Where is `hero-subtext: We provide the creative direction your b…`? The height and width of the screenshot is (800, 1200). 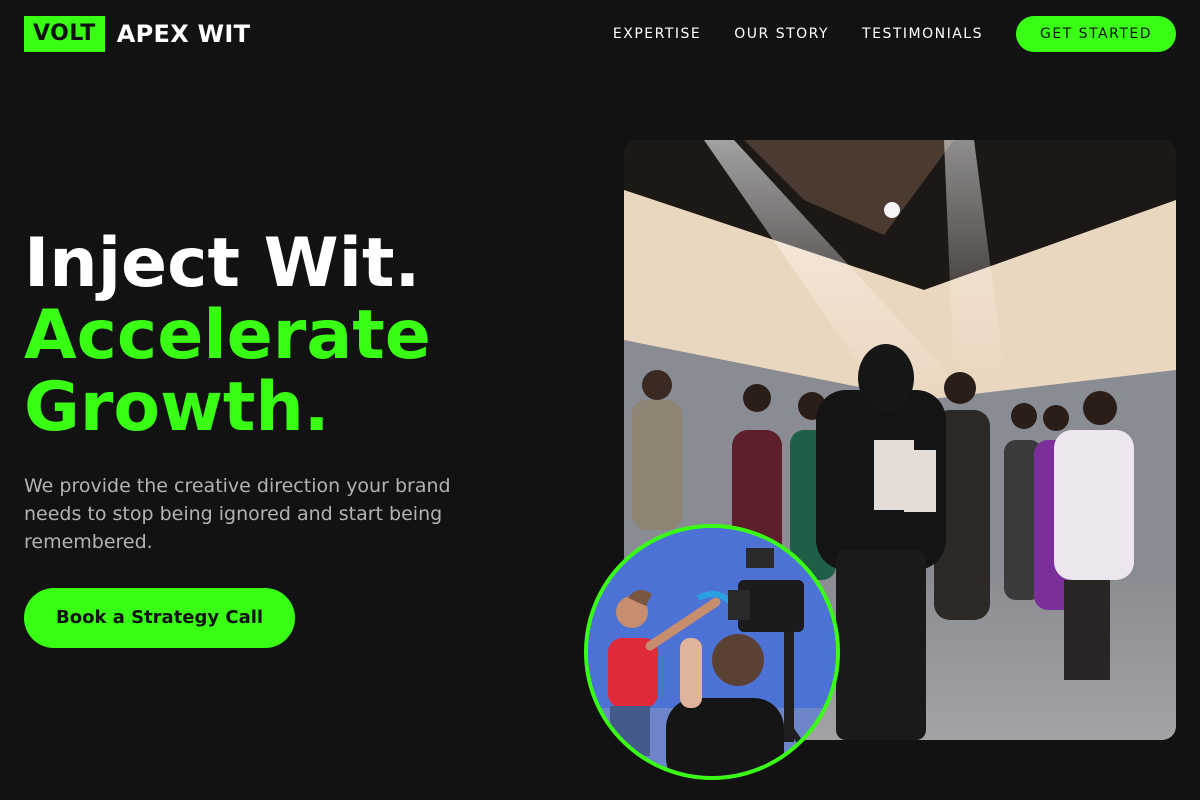 hero-subtext: We provide the creative direction your b… is located at coordinates (237, 514).